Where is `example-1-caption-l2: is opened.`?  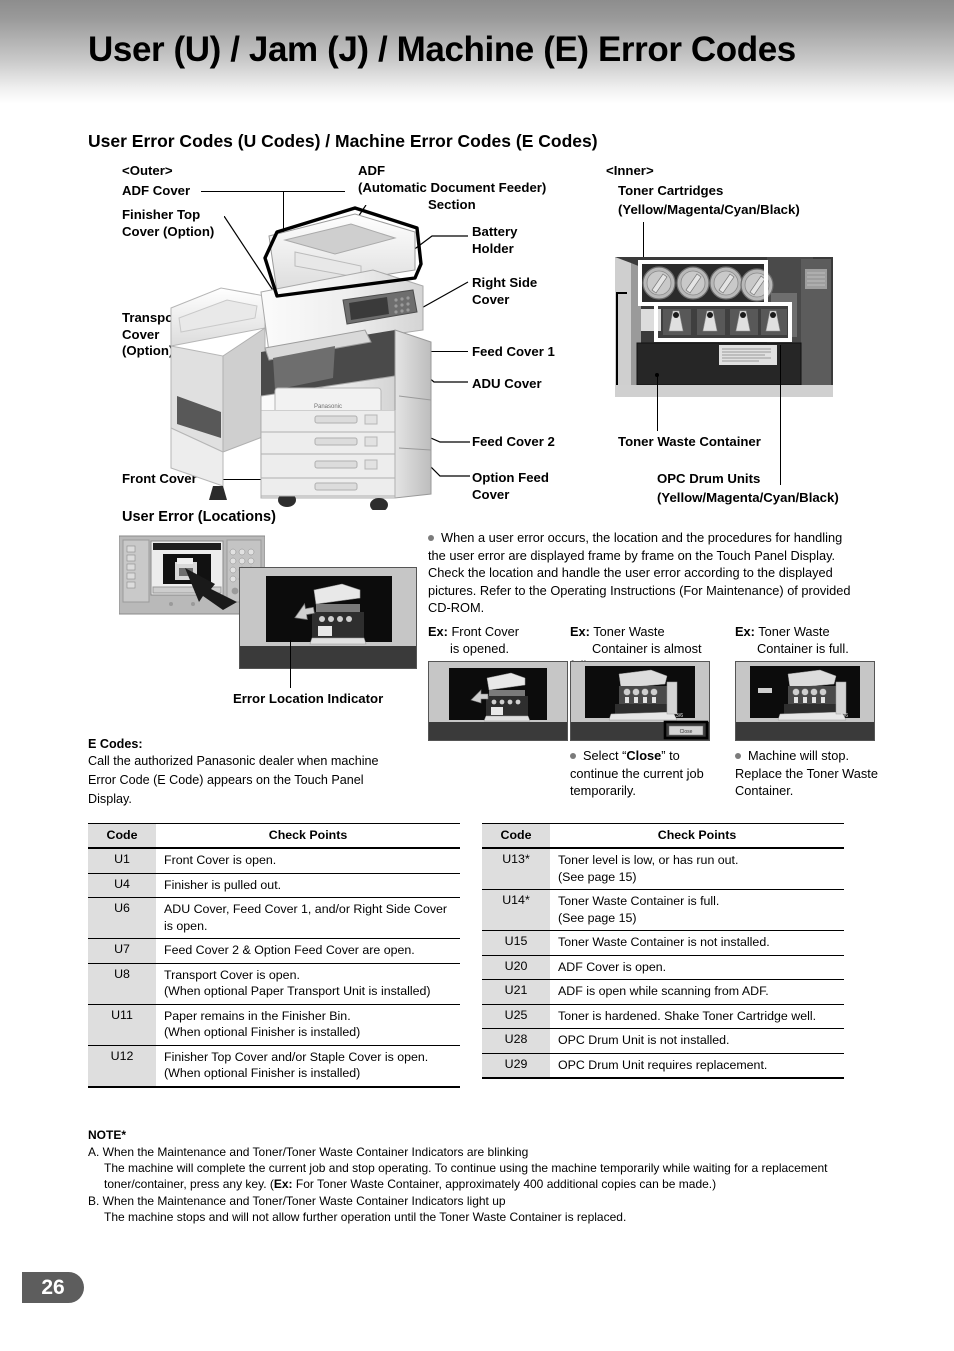
example-1-caption-l2: is opened. is located at coordinates (480, 648).